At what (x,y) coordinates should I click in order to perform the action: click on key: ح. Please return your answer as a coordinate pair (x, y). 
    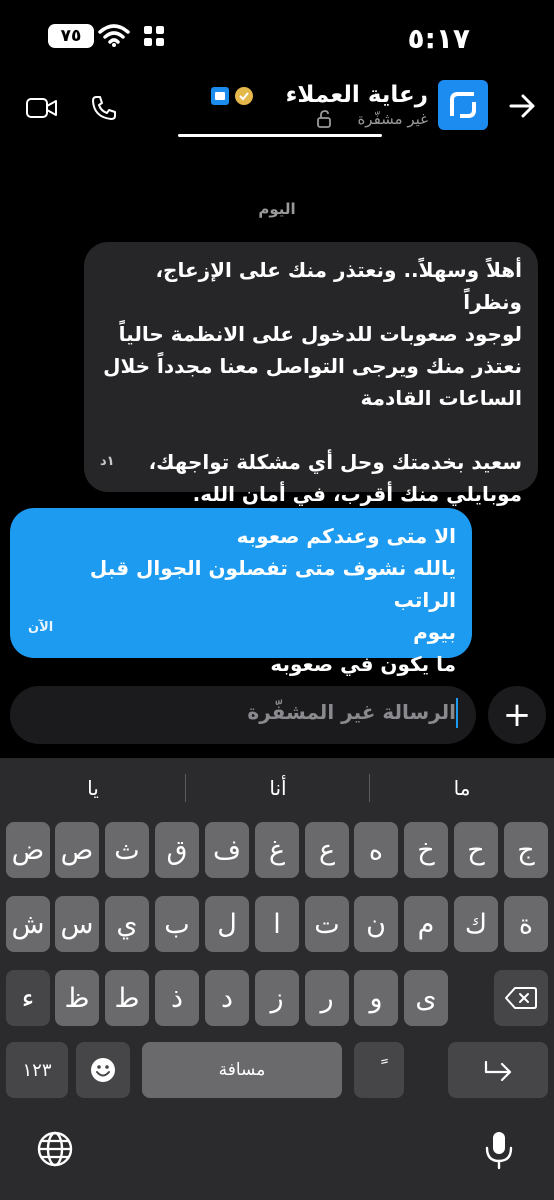
    Looking at the image, I should click on (476, 850).